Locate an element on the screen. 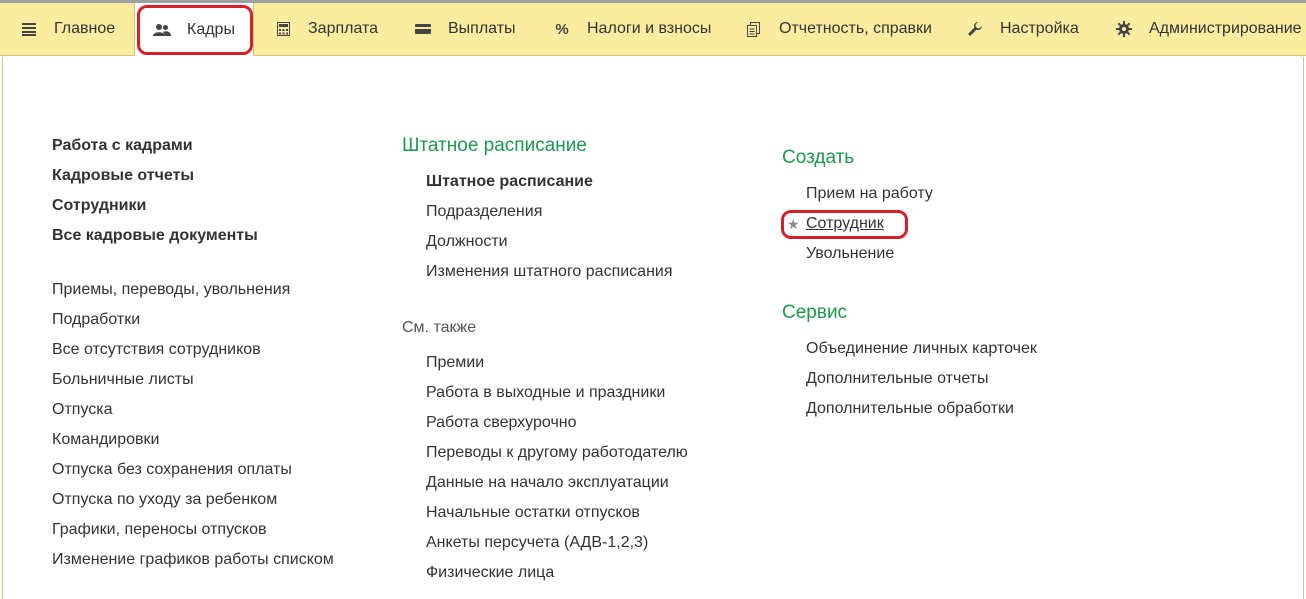 This screenshot has height=599, width=1306. nav-item-admin: Администрирование is located at coordinates (1208, 29).